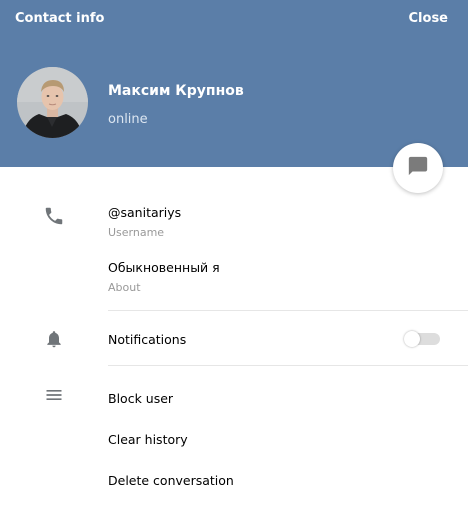 The height and width of the screenshot is (505, 468). Describe the element at coordinates (164, 267) in the screenshot. I see `about-value: Обыкновенный я` at that location.